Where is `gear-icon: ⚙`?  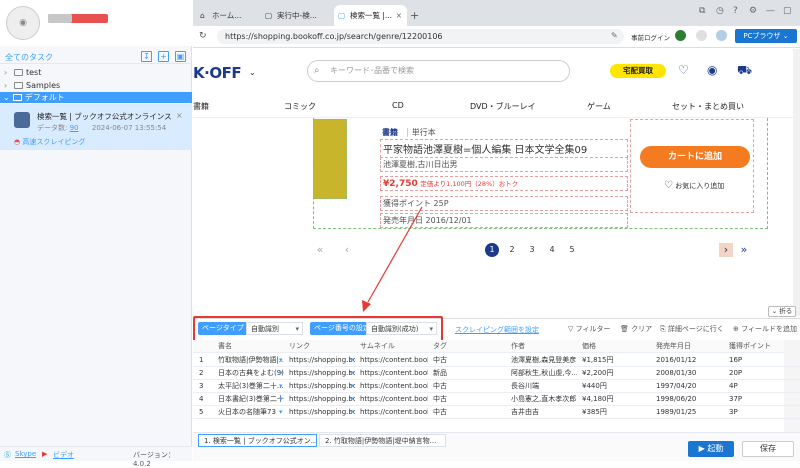 gear-icon: ⚙ is located at coordinates (753, 11).